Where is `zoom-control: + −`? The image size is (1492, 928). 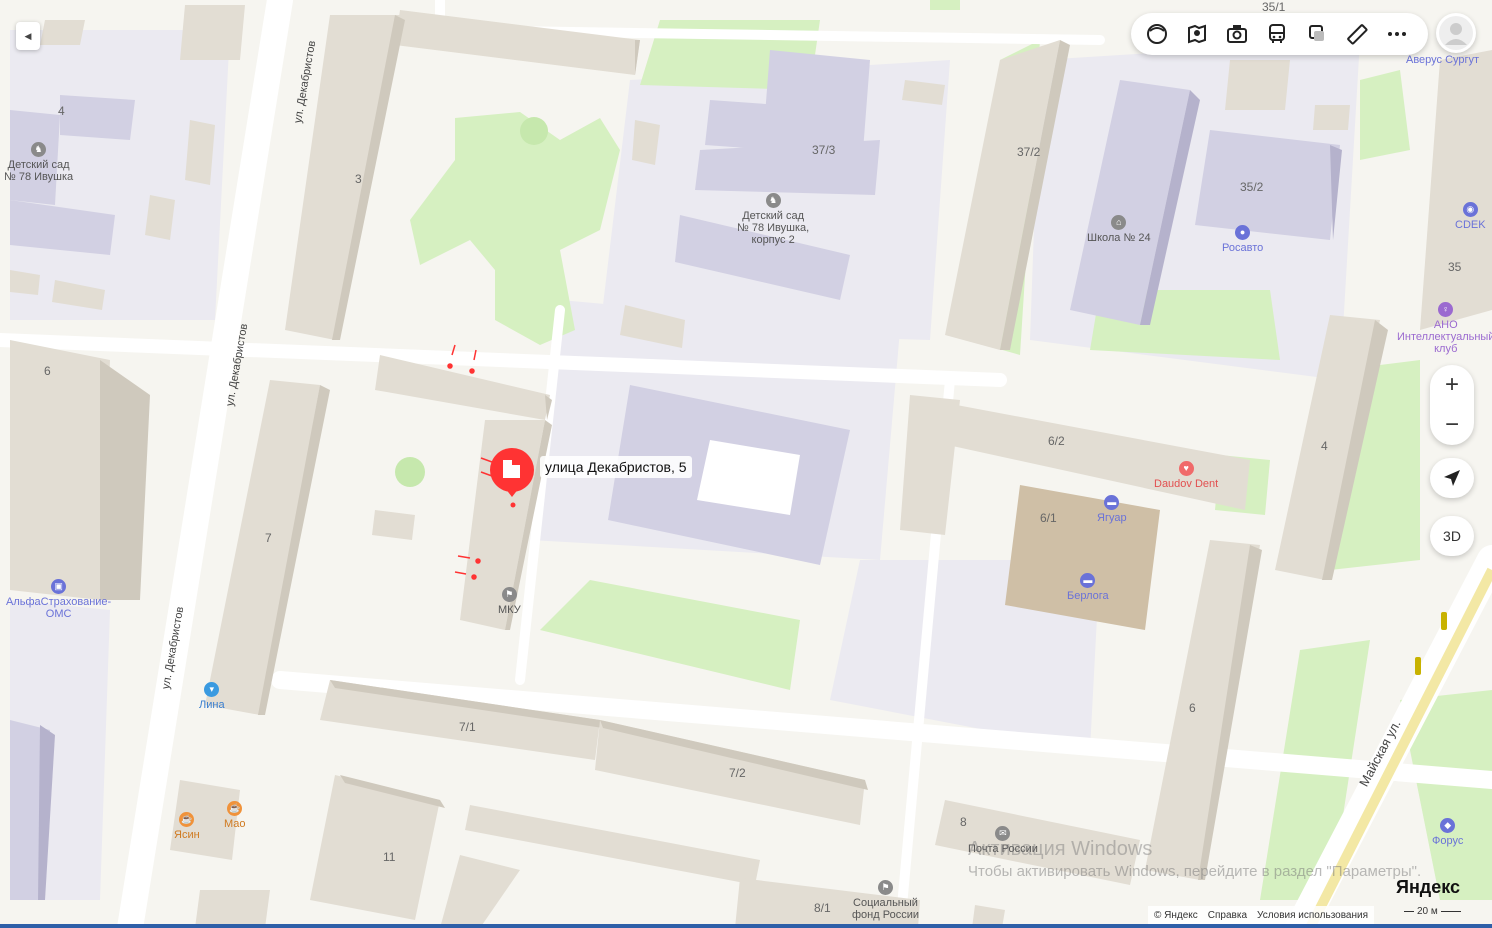 zoom-control: + − is located at coordinates (1452, 405).